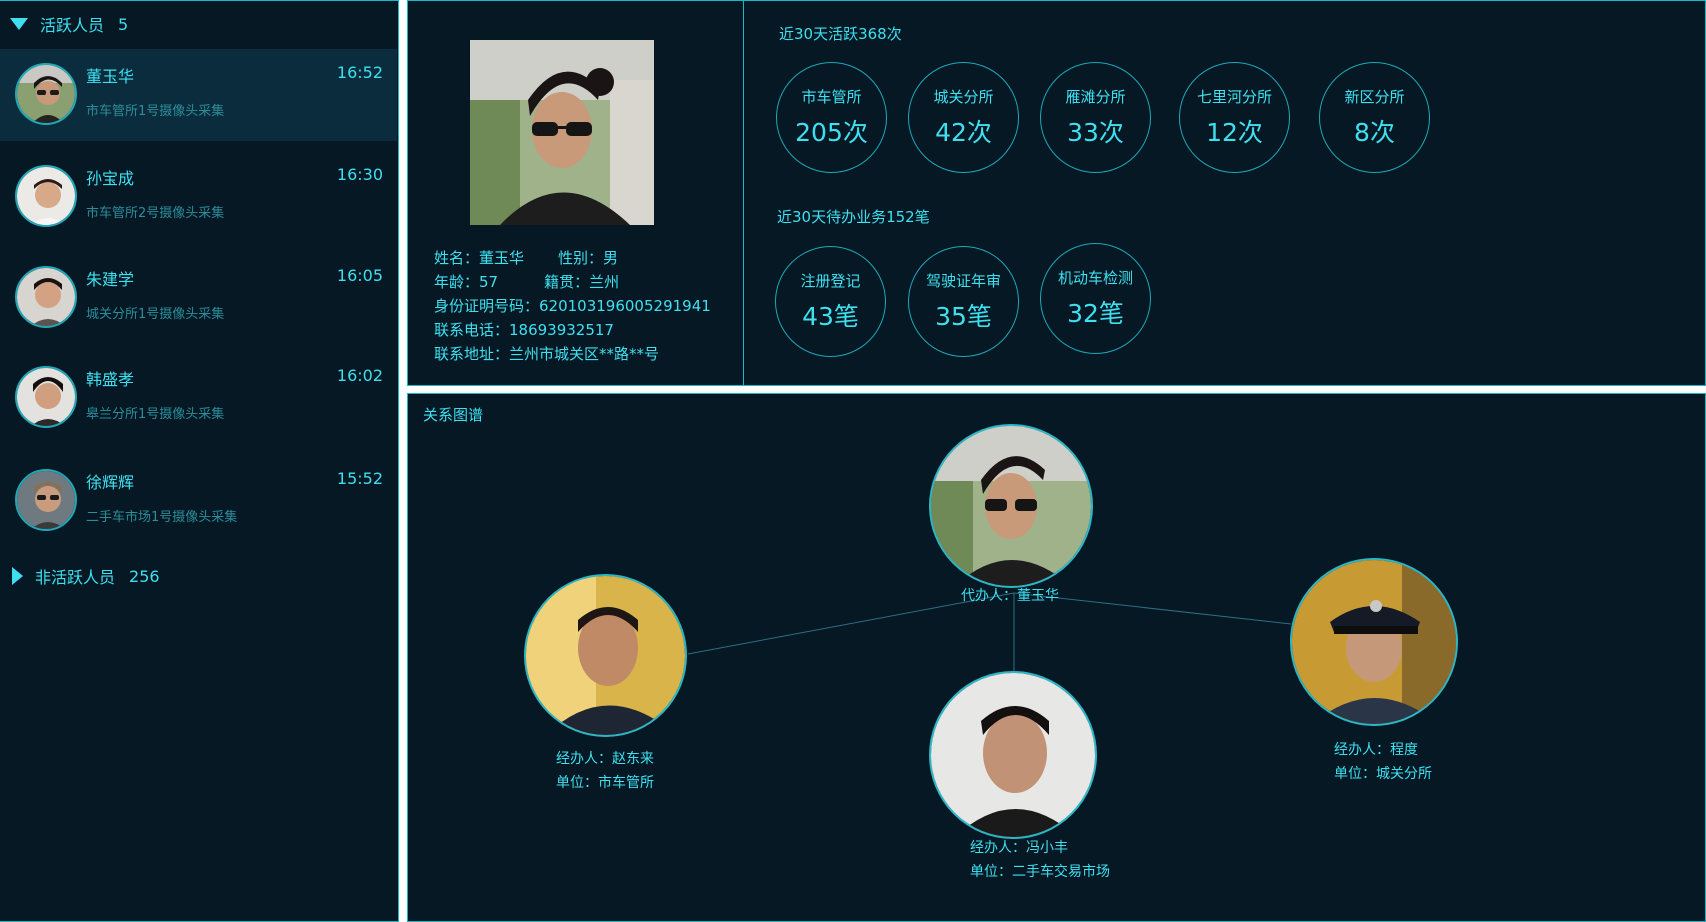 This screenshot has width=1706, height=922. What do you see at coordinates (359, 375) in the screenshot?
I see `person-time: 16:02` at bounding box center [359, 375].